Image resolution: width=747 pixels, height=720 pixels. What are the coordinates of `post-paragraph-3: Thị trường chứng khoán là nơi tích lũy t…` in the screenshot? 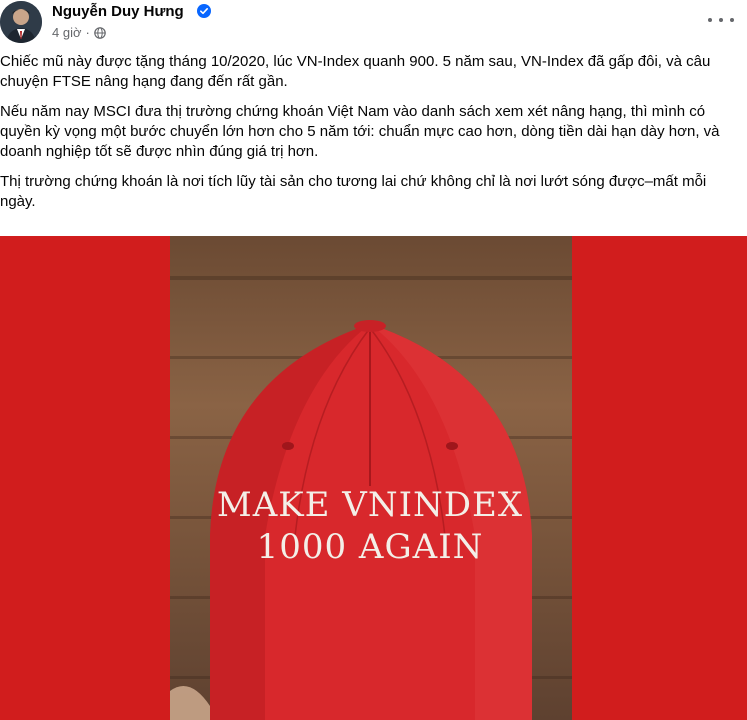 It's located at (353, 191).